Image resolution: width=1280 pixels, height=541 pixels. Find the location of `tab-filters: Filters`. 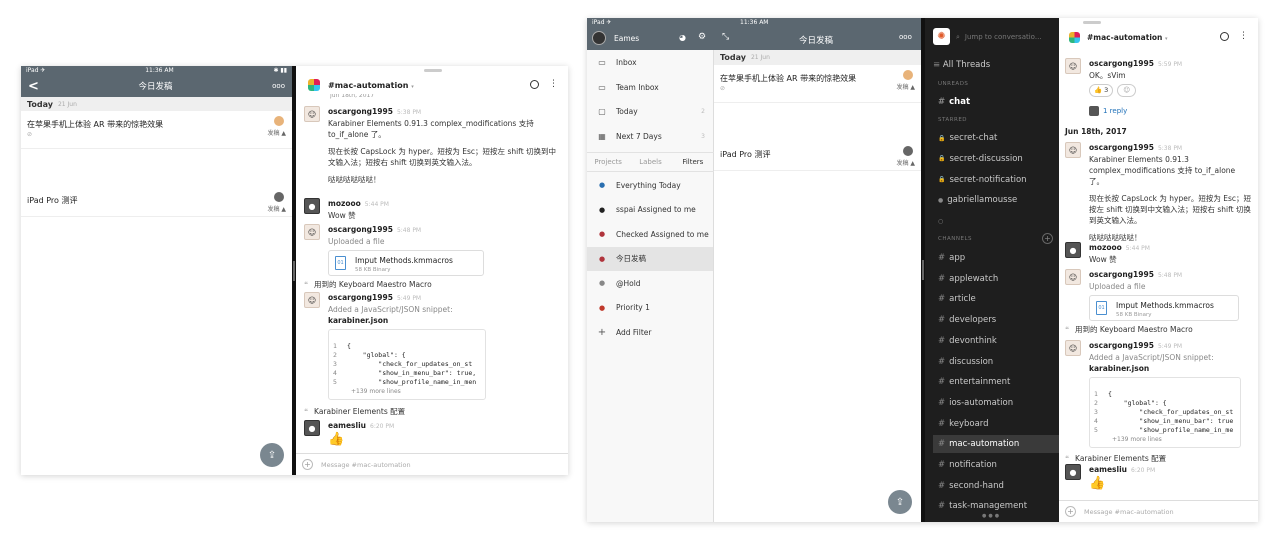

tab-filters: Filters is located at coordinates (693, 162).